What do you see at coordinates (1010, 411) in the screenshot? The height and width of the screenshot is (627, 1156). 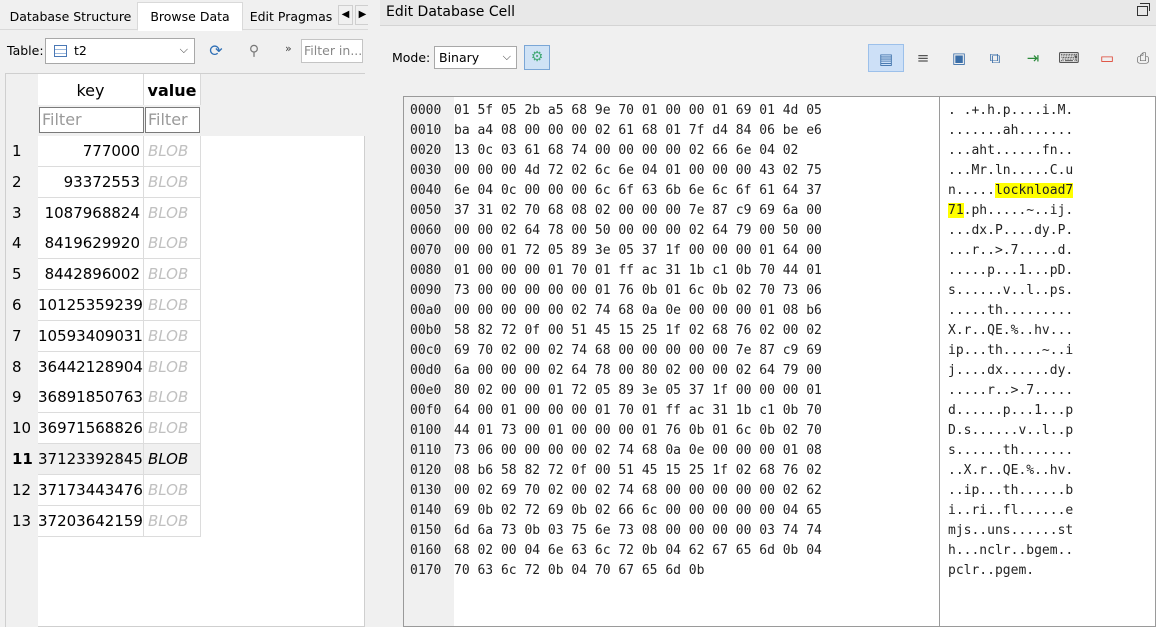 I see `ascii-row: d......p...1...p` at bounding box center [1010, 411].